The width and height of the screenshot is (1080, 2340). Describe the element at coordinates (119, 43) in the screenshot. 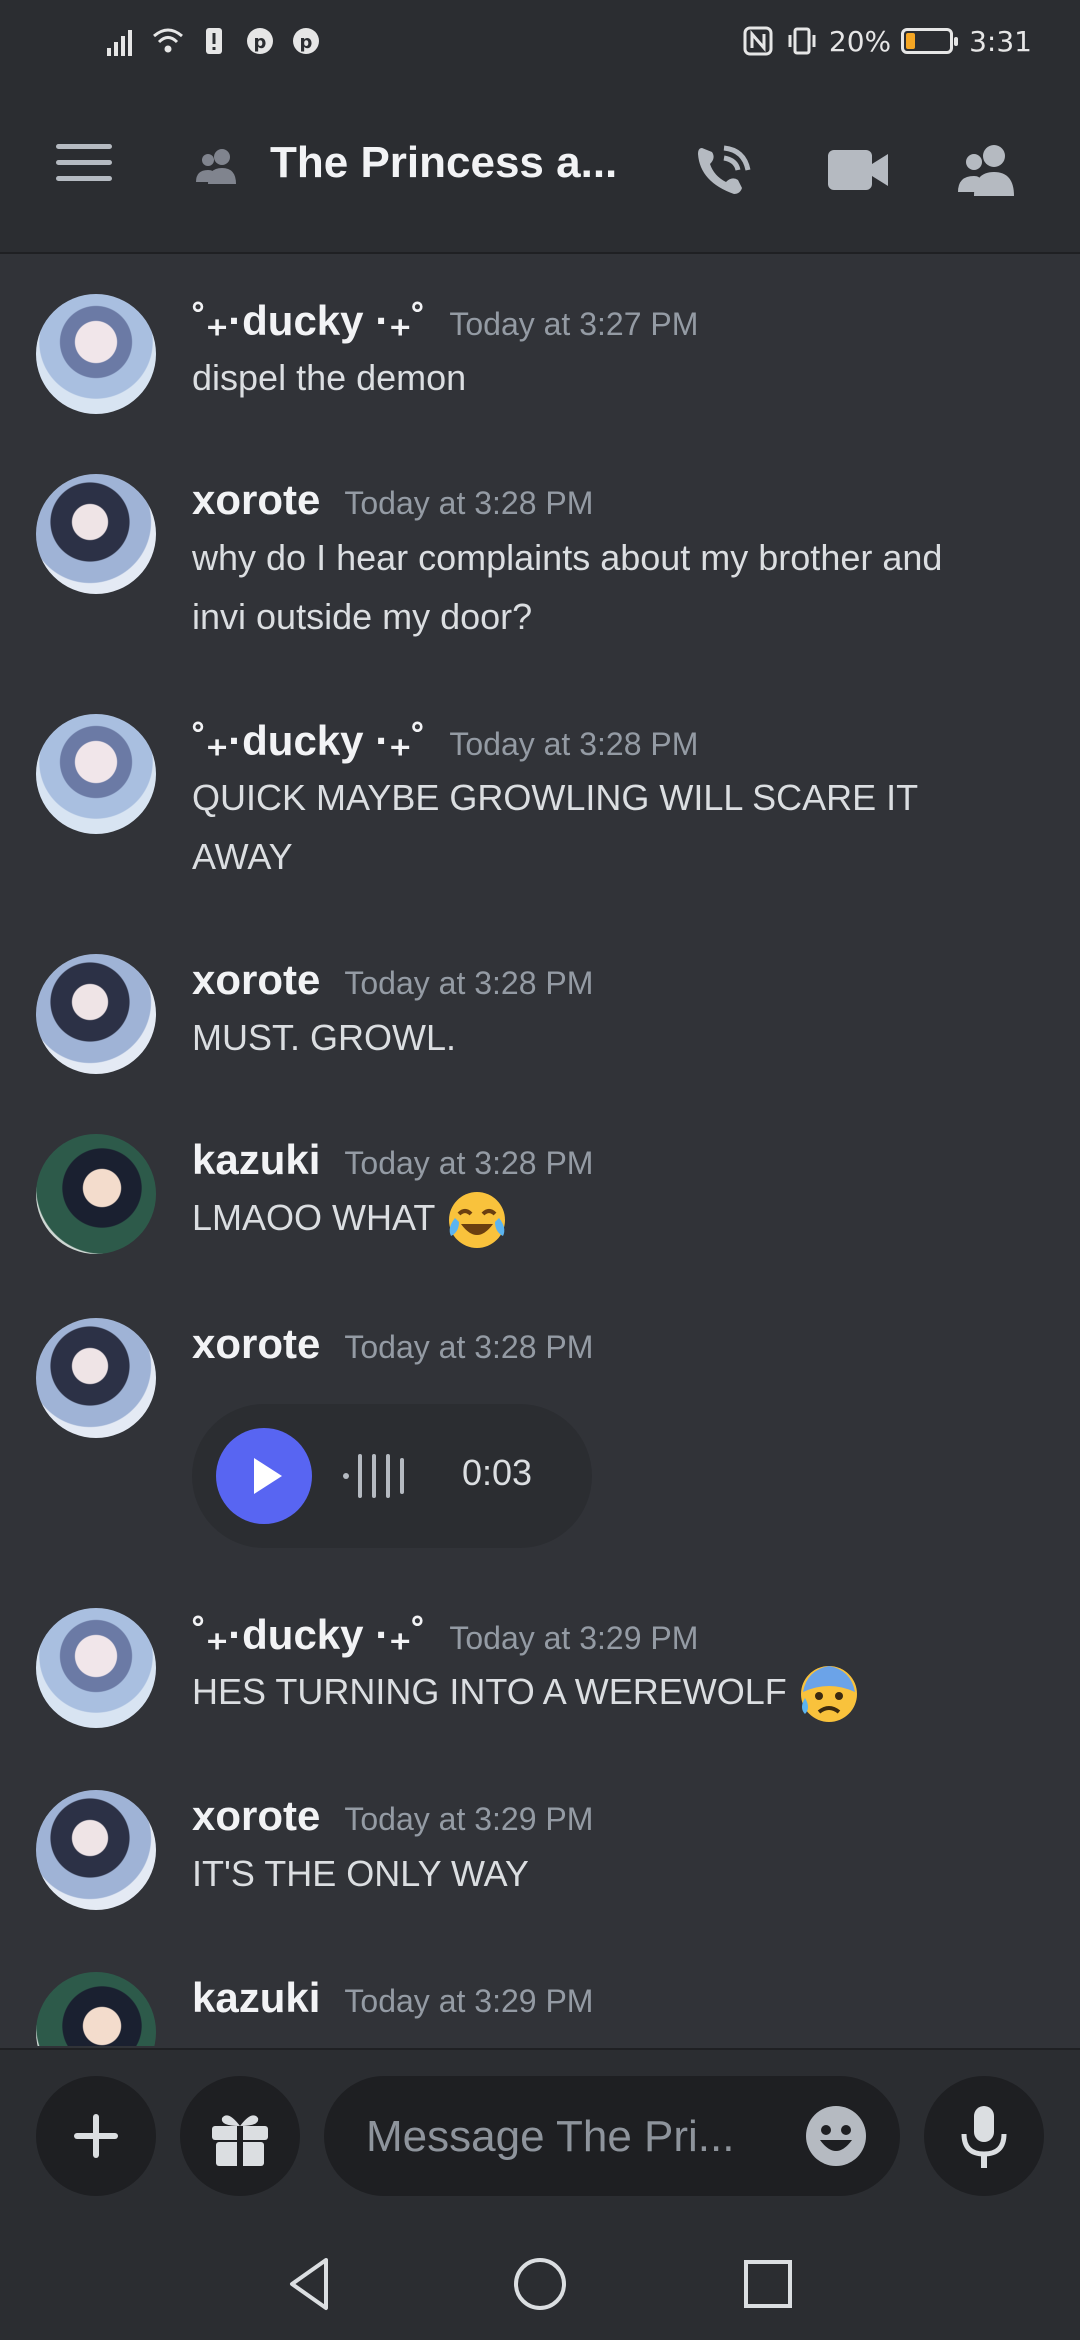

I see `signal-icon` at that location.